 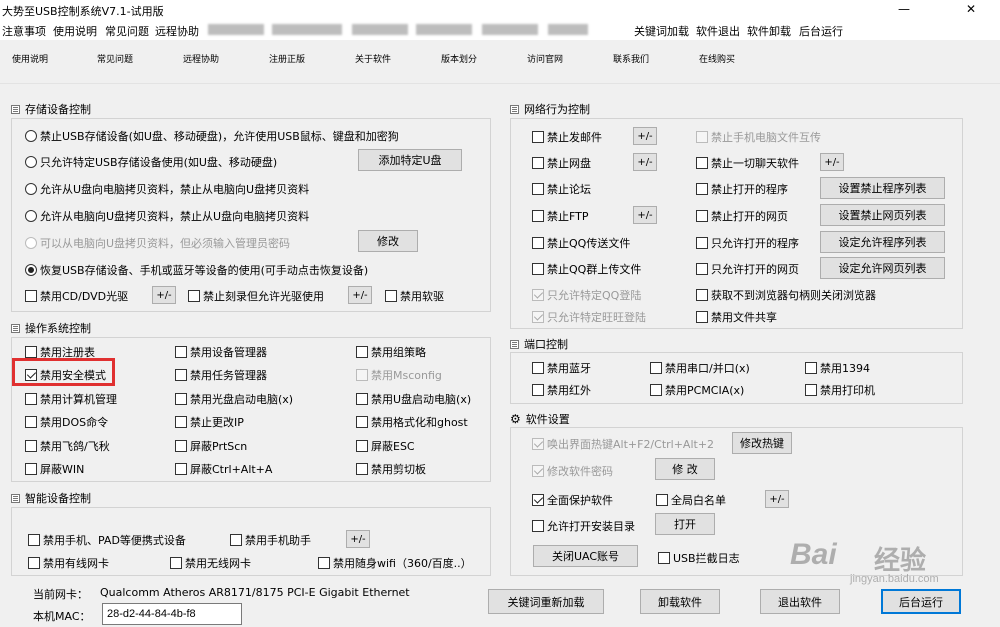 I want to click on add-specific-usb-button: 添加特定U盘, so click(x=410, y=160).